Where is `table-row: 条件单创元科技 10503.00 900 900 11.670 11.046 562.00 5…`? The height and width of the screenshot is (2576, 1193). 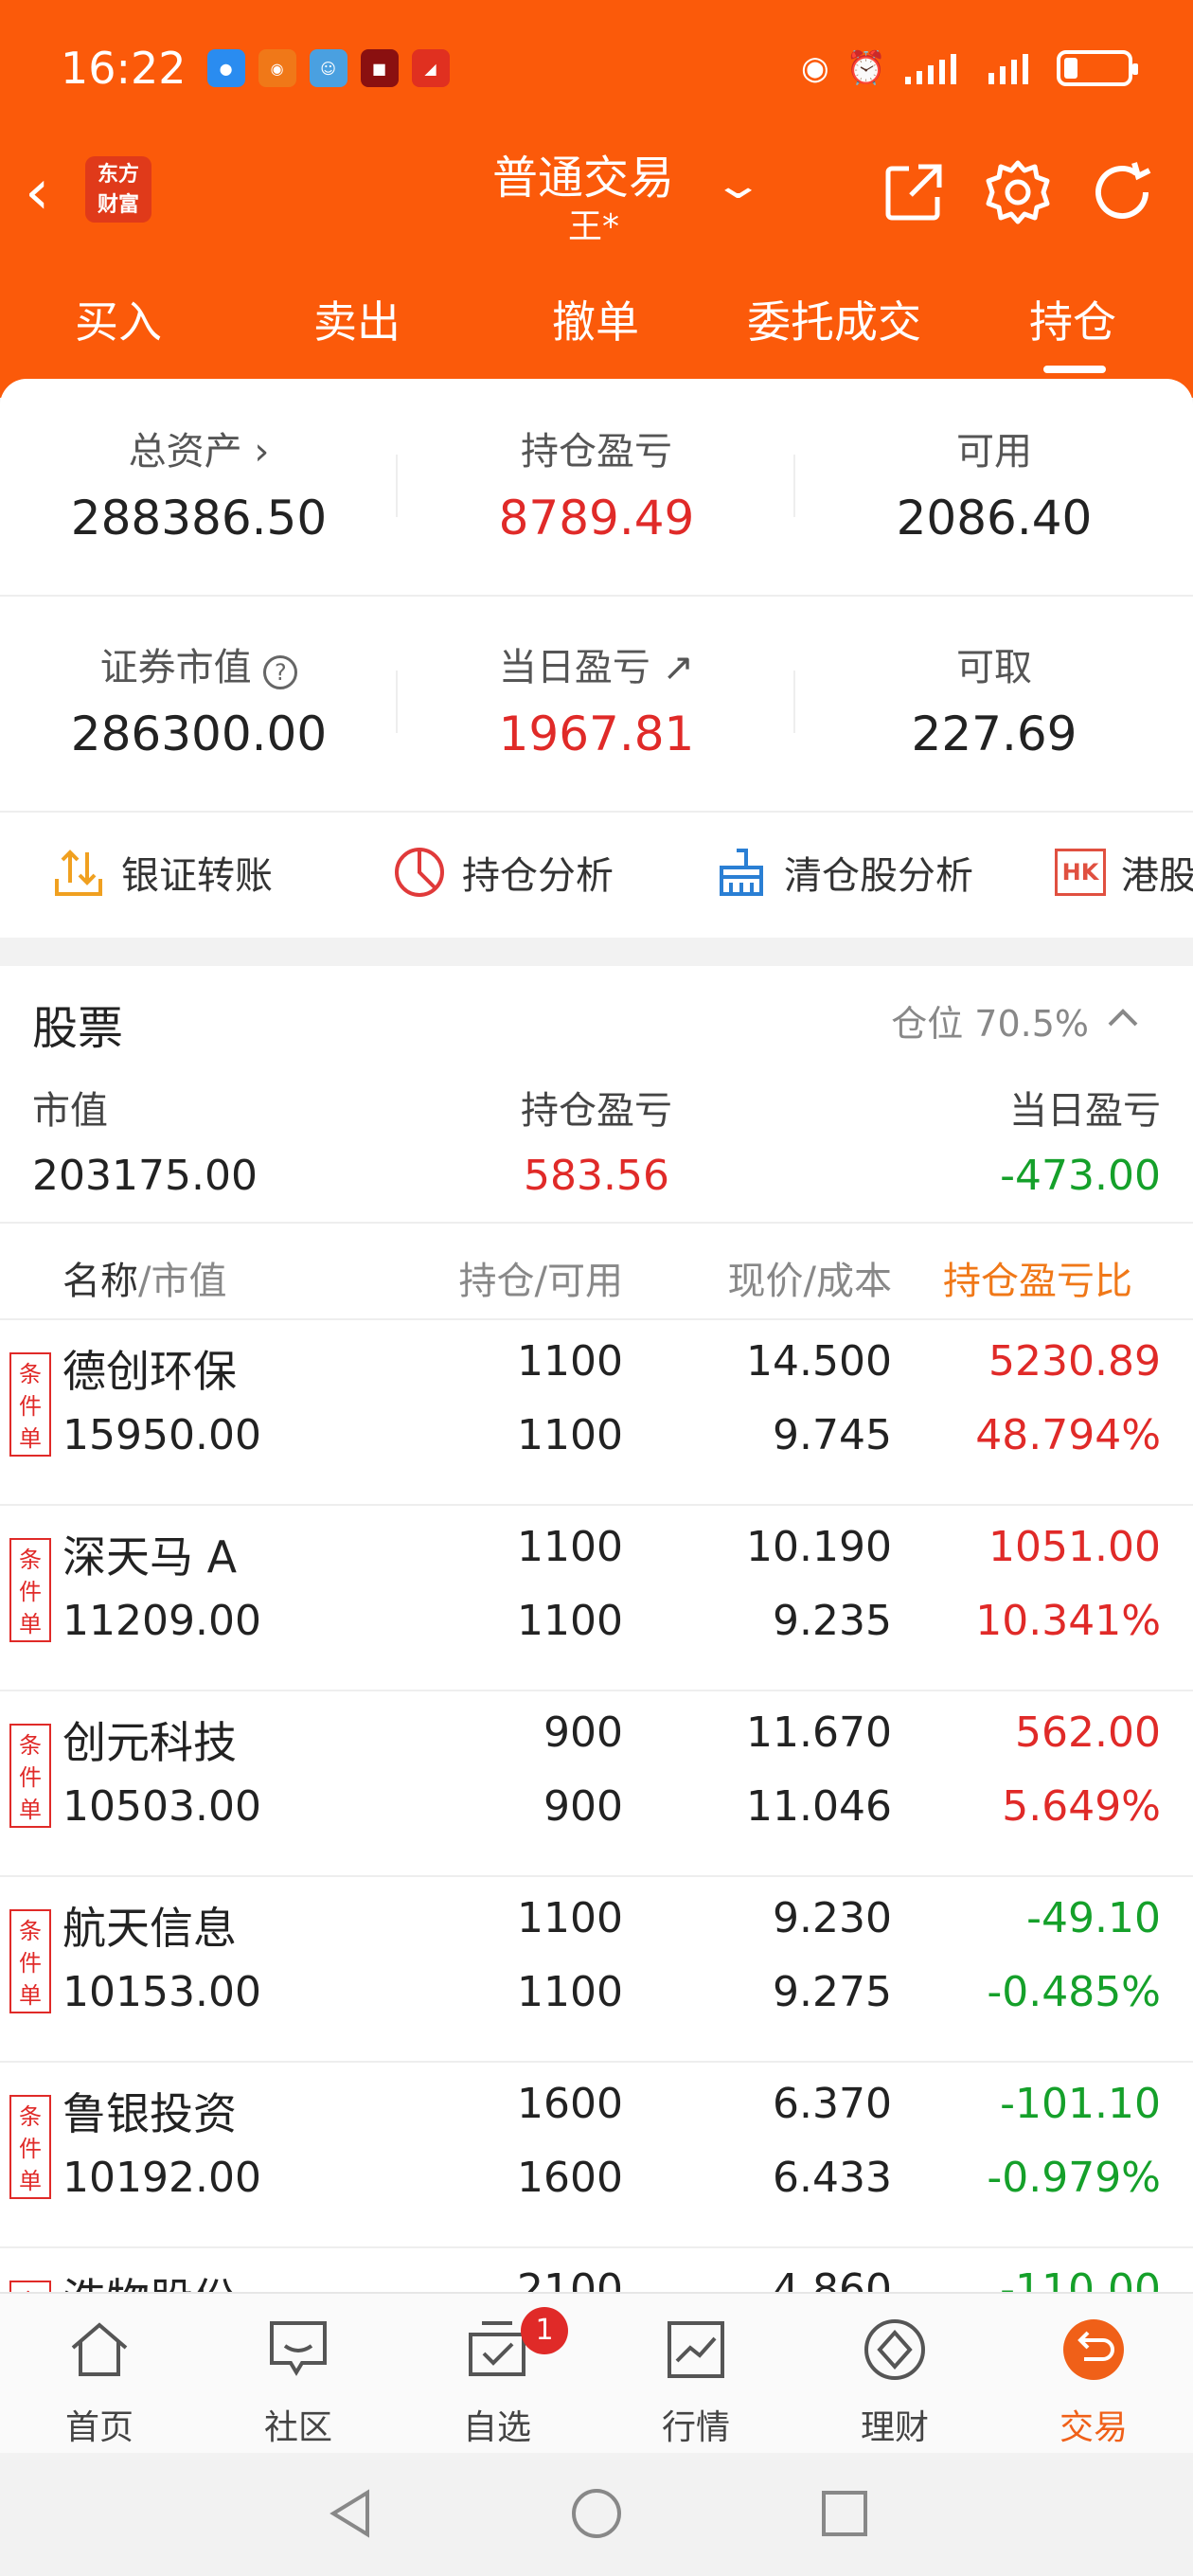 table-row: 条件单创元科技 10503.00 900 900 11.670 11.046 562.00 5… is located at coordinates (596, 1782).